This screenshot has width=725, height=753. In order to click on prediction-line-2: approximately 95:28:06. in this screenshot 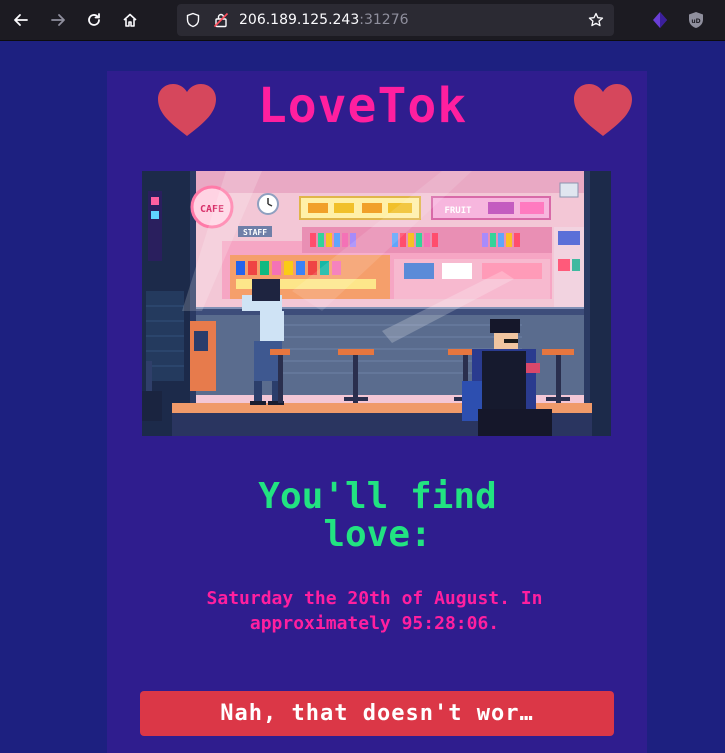, I will do `click(374, 623)`.